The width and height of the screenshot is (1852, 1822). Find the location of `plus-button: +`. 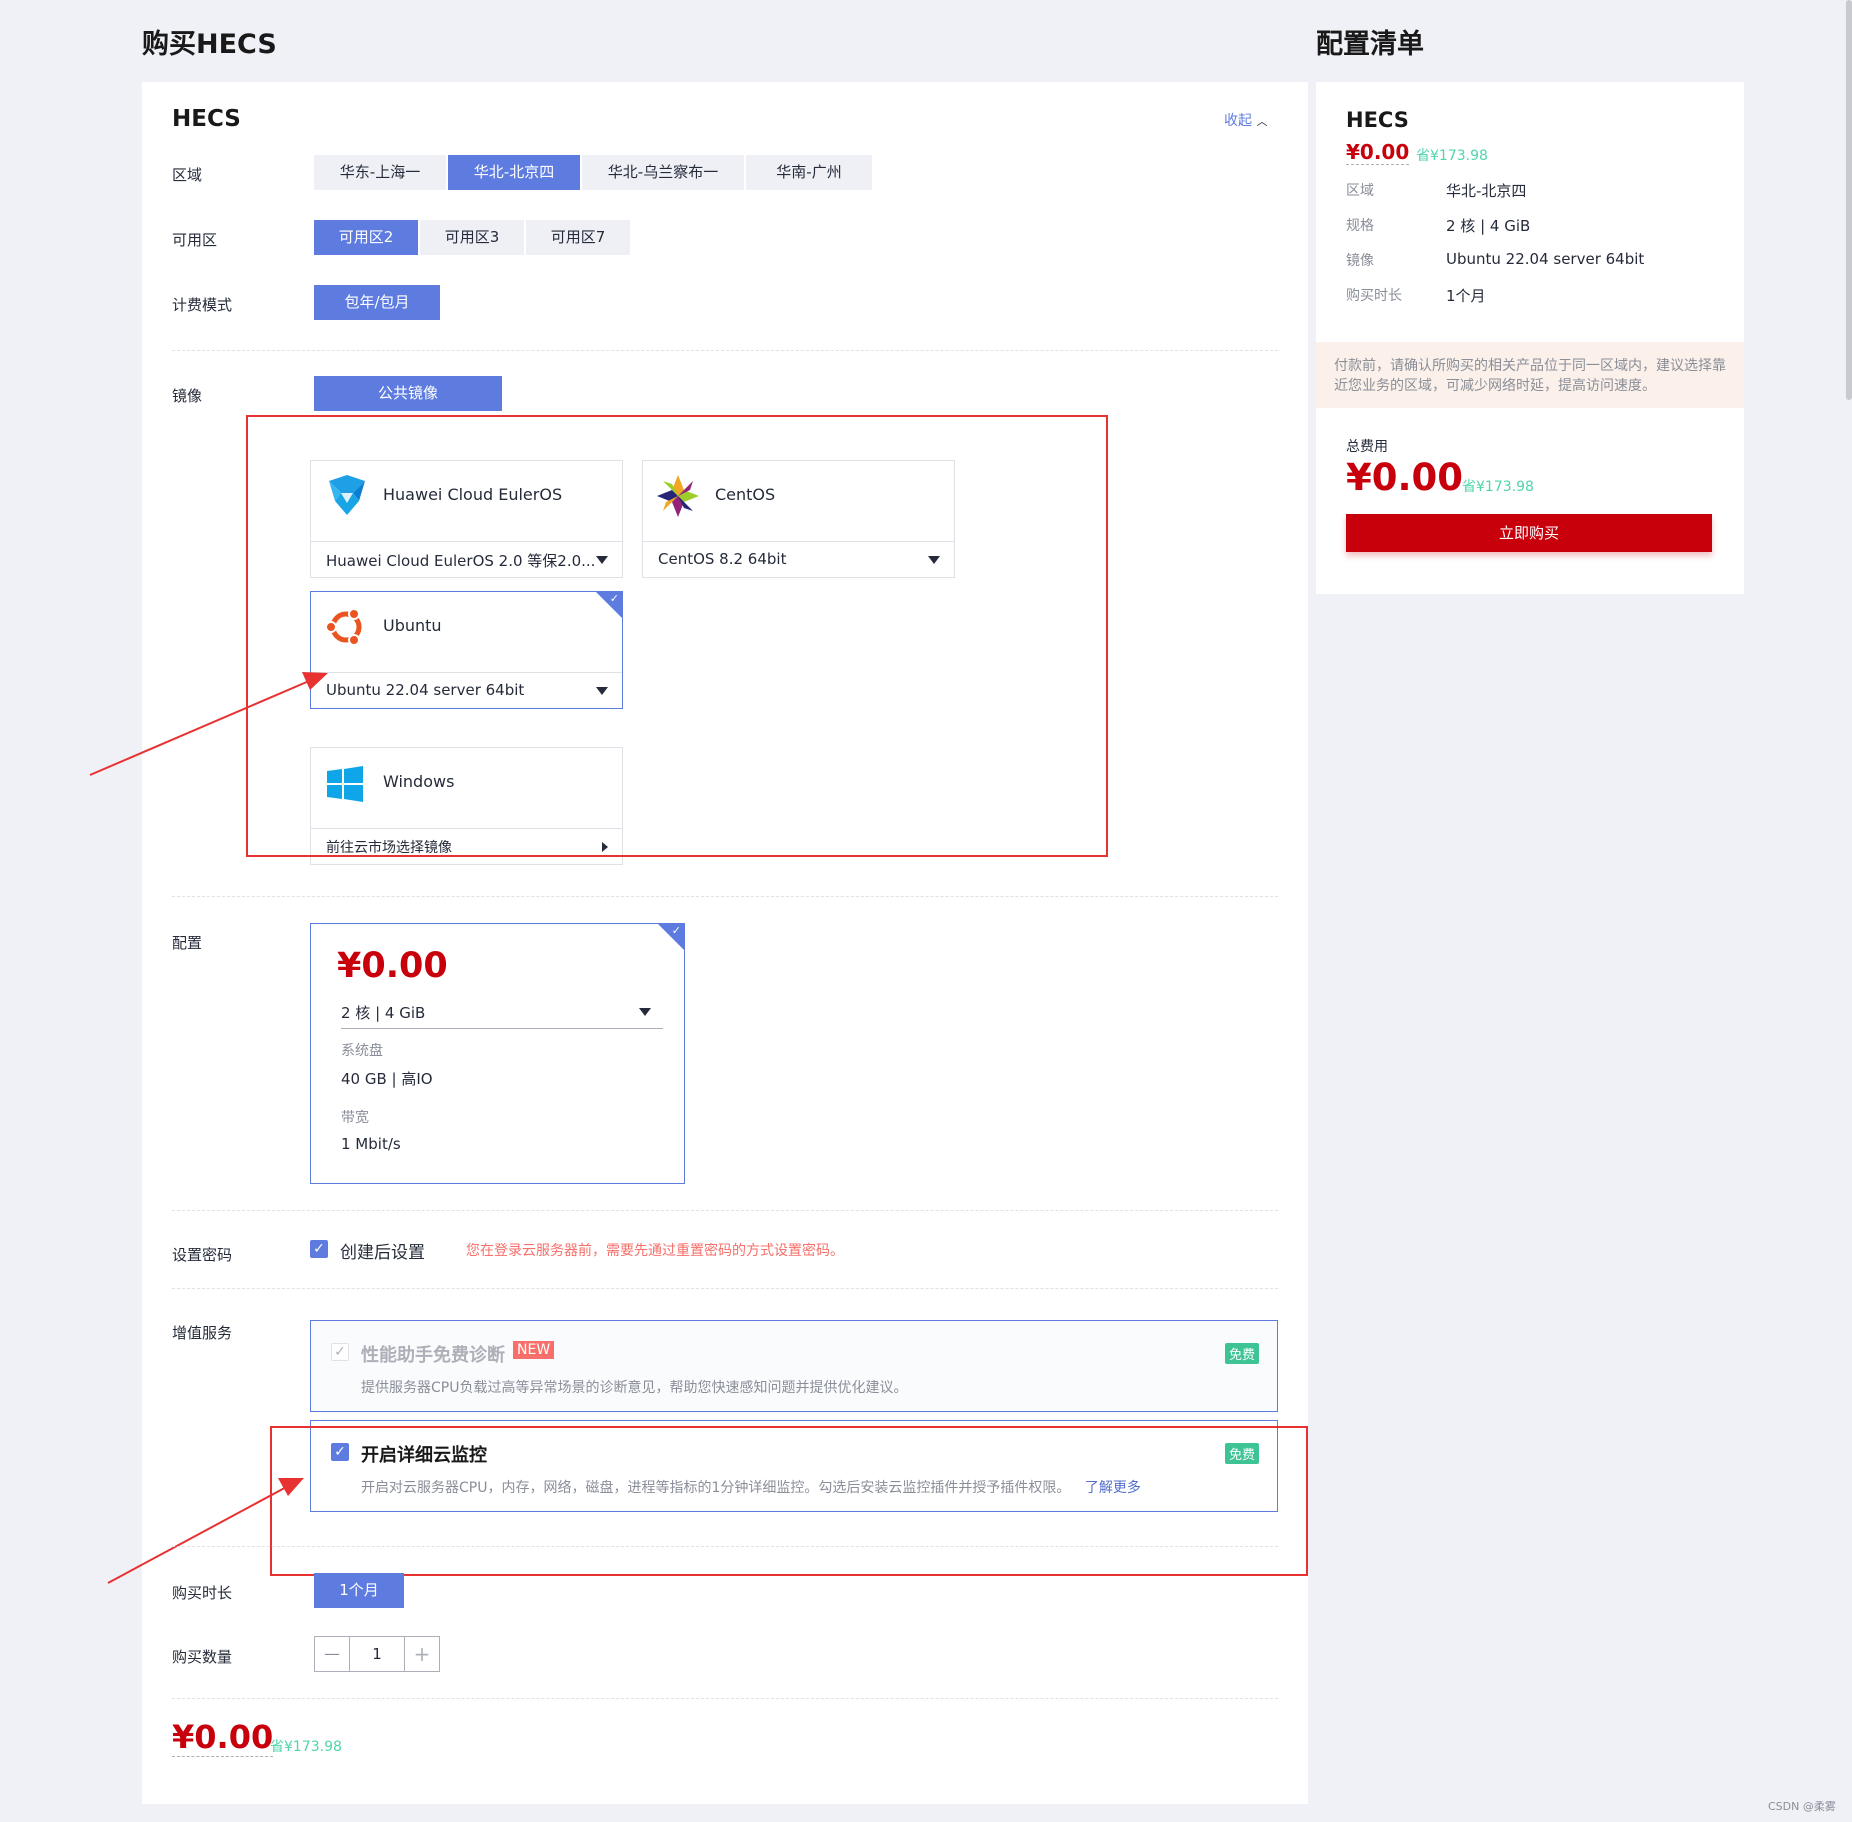

plus-button: + is located at coordinates (421, 1654).